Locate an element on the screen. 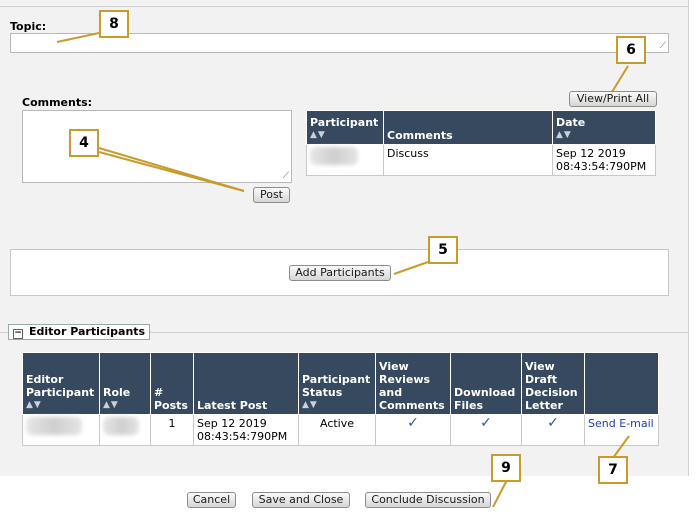 This screenshot has height=531, width=696. callout-7: 7 is located at coordinates (613, 470).